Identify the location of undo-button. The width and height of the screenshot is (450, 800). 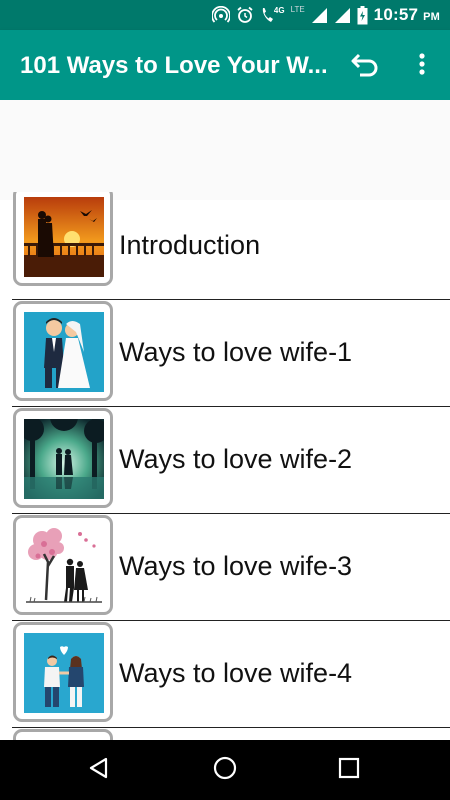
(365, 66).